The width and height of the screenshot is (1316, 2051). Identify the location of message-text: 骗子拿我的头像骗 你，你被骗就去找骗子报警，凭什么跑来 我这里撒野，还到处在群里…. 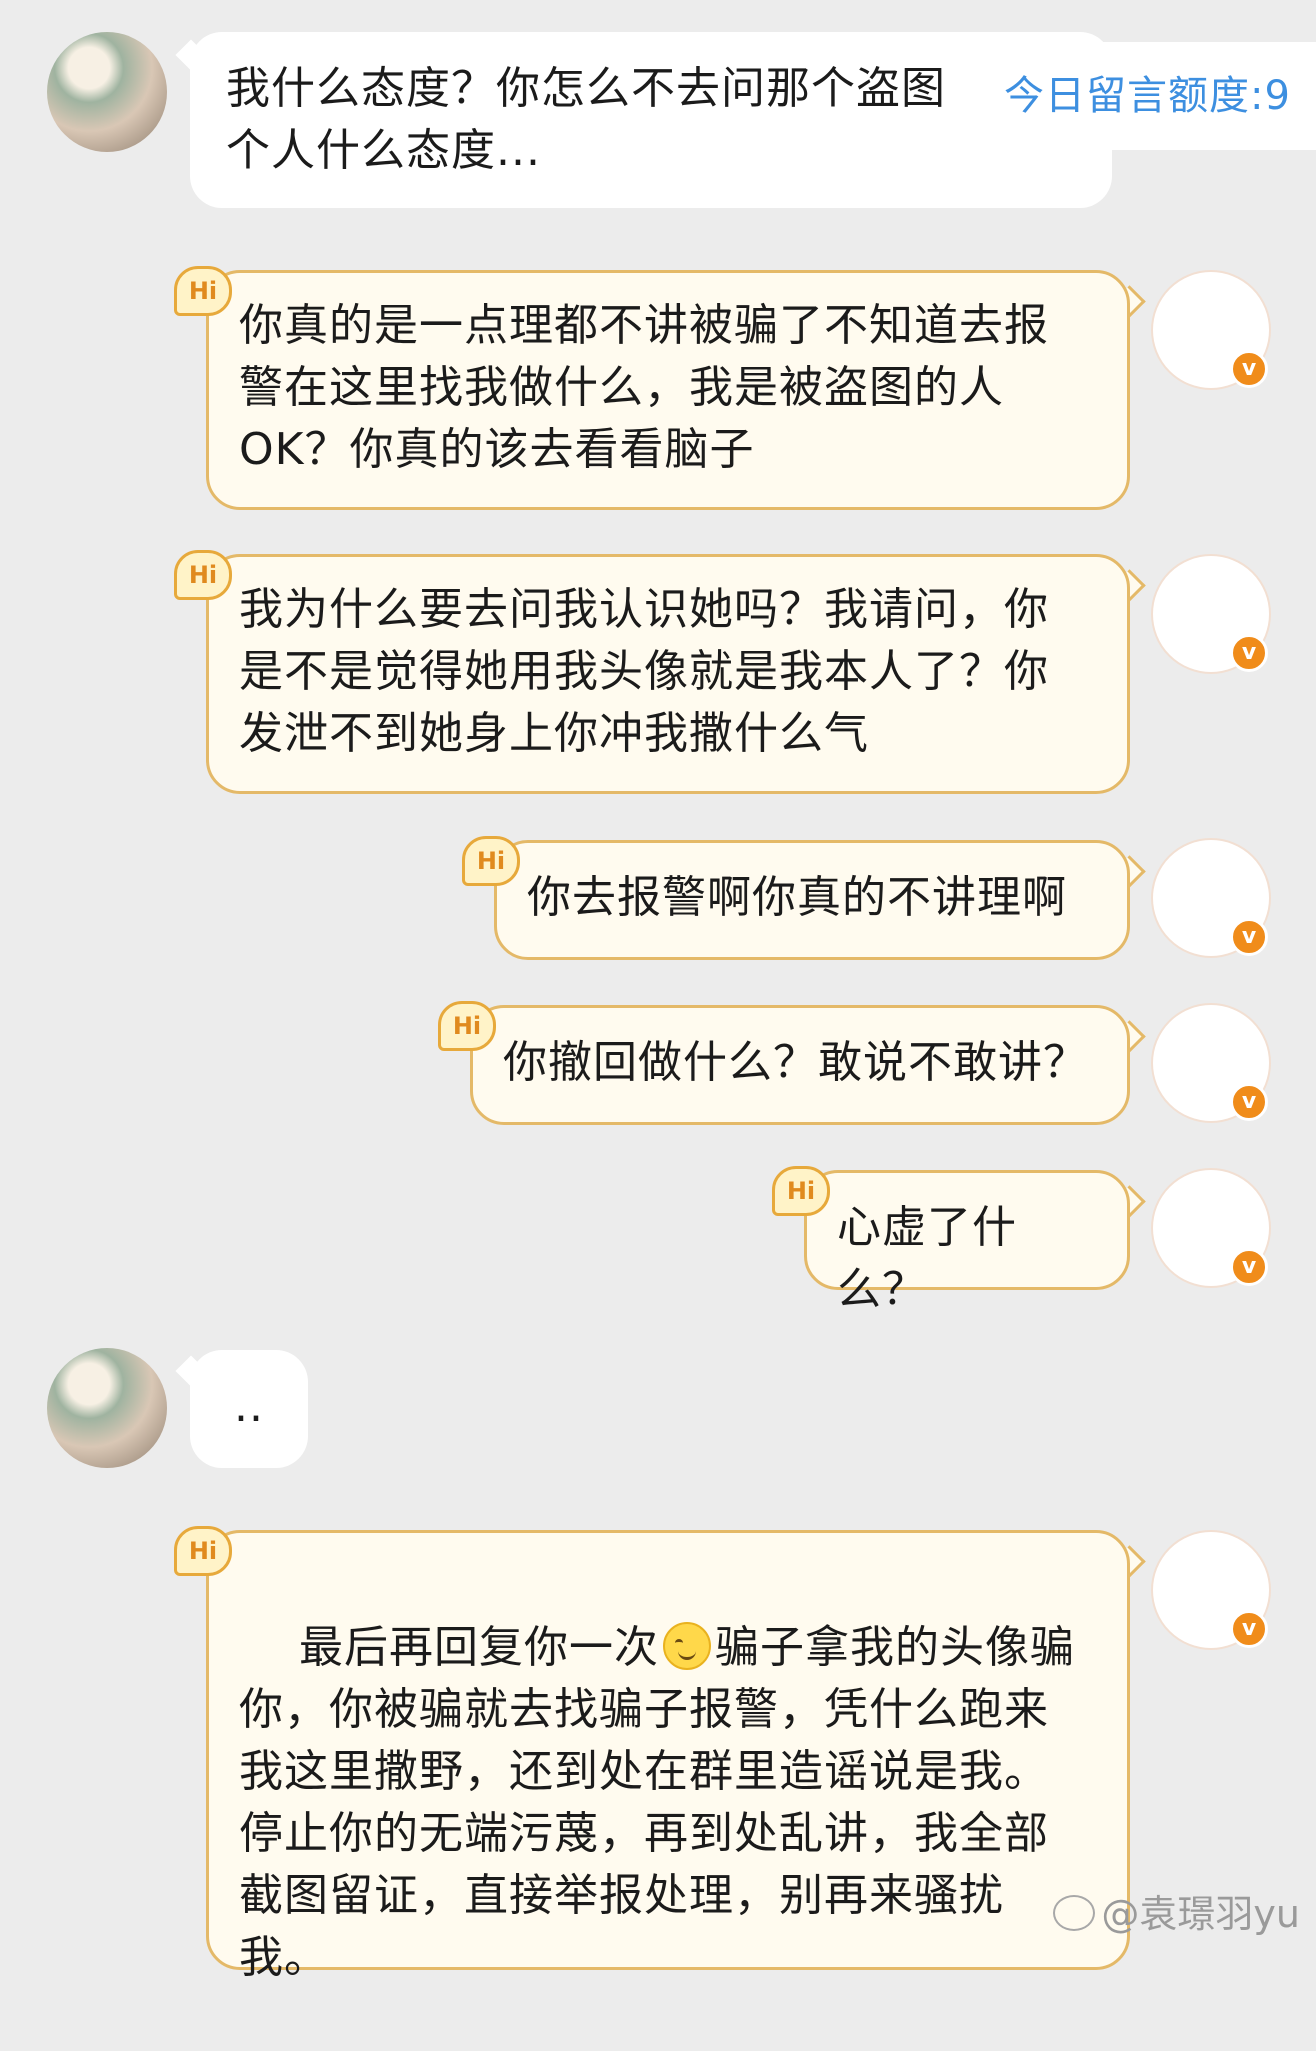
(657, 1802).